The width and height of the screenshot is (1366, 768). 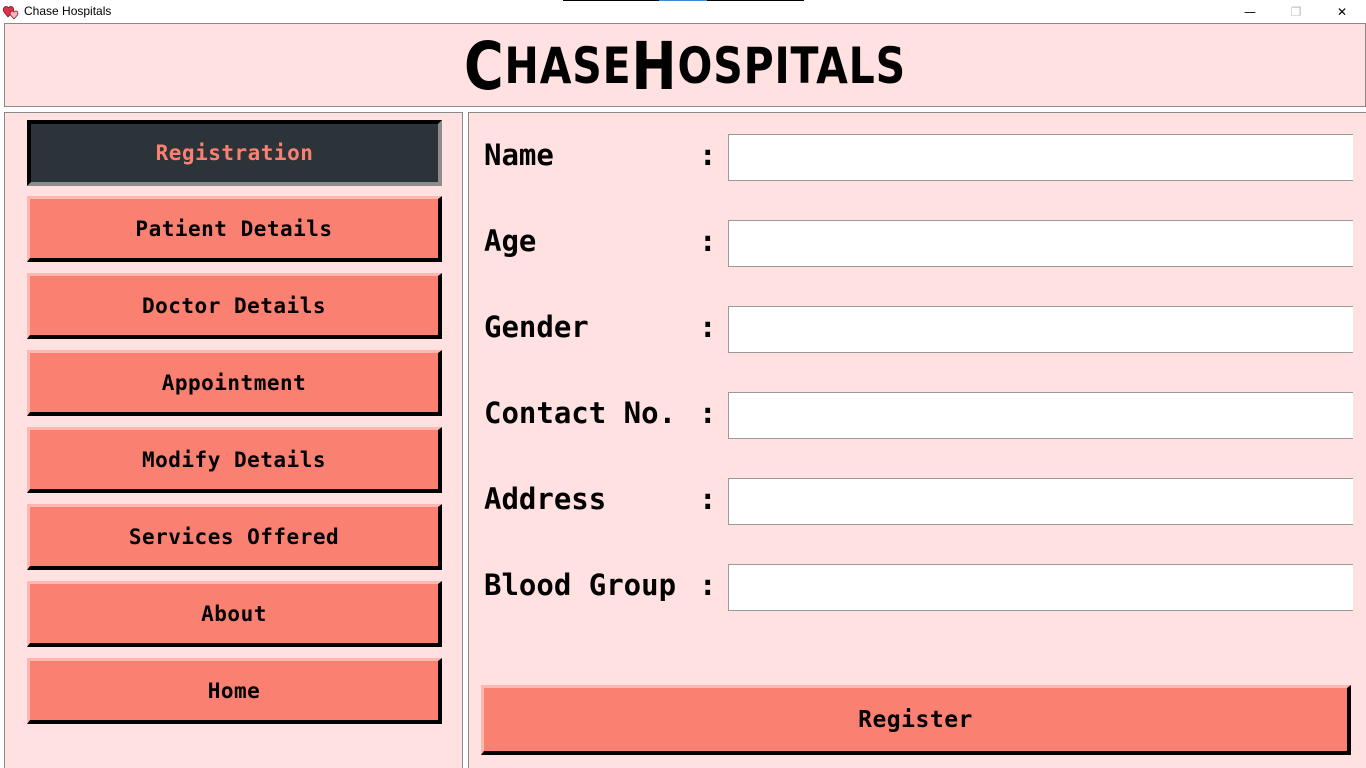 I want to click on form-row-age: Age :, so click(x=917, y=244).